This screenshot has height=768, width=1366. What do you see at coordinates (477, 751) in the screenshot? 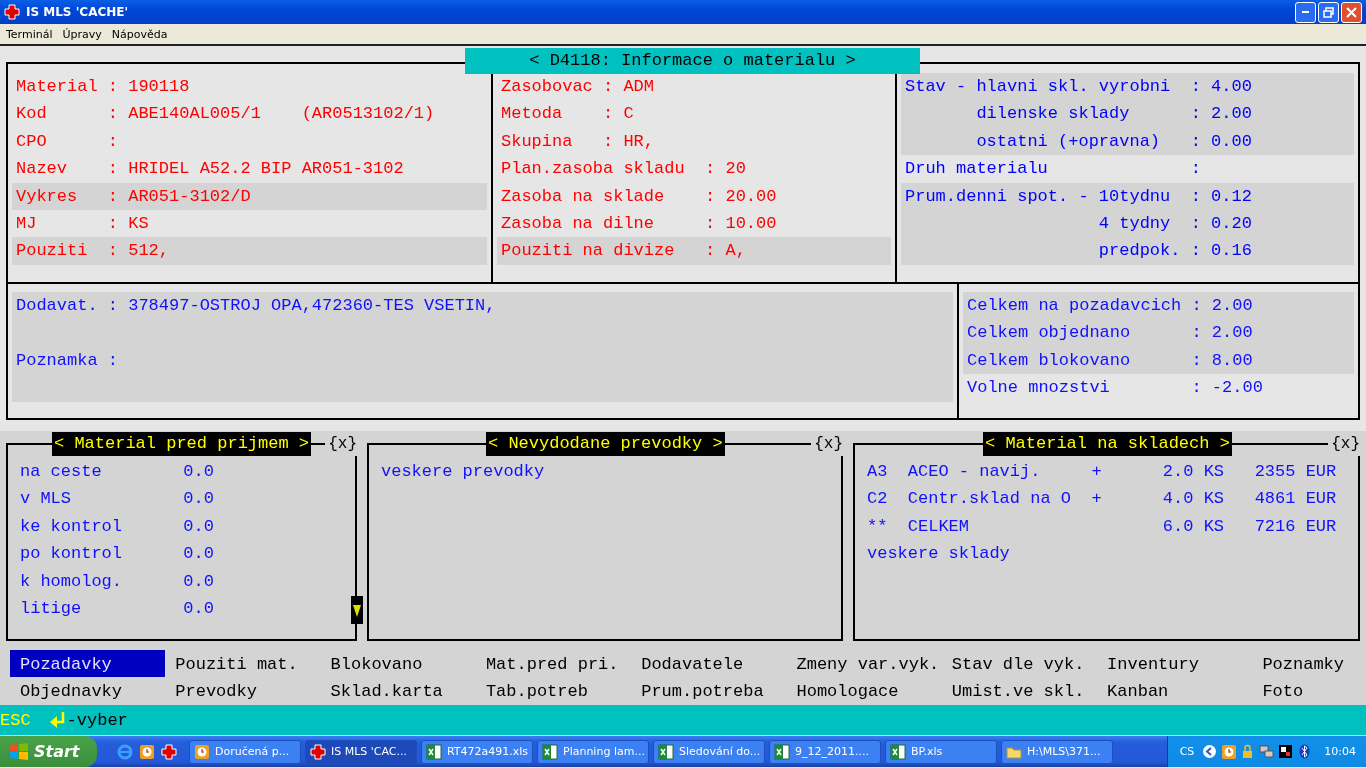
I see `taskbar-button: RT472a491.xls` at bounding box center [477, 751].